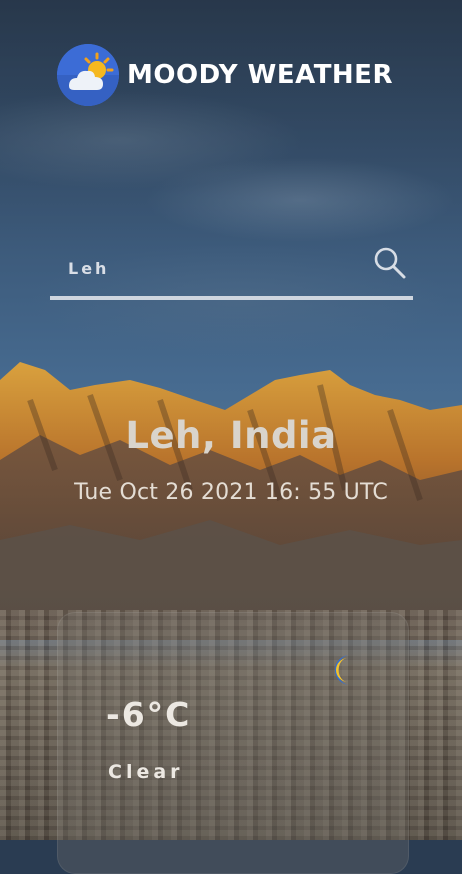 The height and width of the screenshot is (874, 462). Describe the element at coordinates (149, 714) in the screenshot. I see `temperature: -6°C` at that location.